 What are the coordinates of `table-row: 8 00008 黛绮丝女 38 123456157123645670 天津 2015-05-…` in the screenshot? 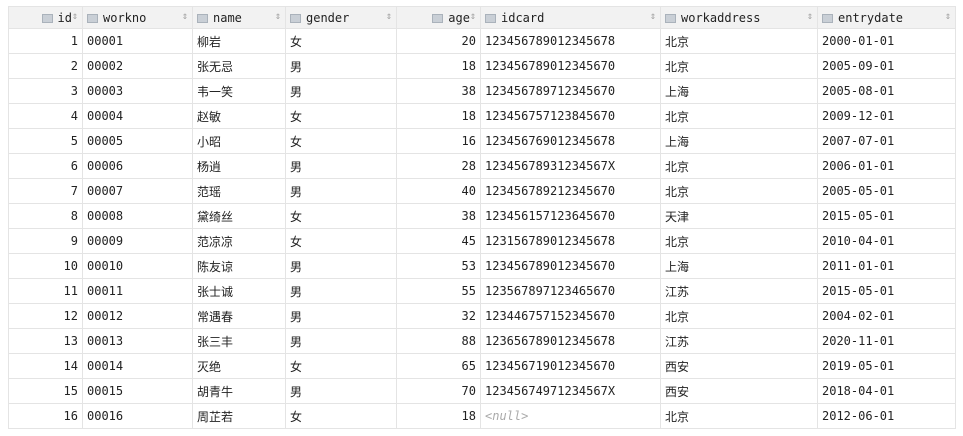 It's located at (482, 216).